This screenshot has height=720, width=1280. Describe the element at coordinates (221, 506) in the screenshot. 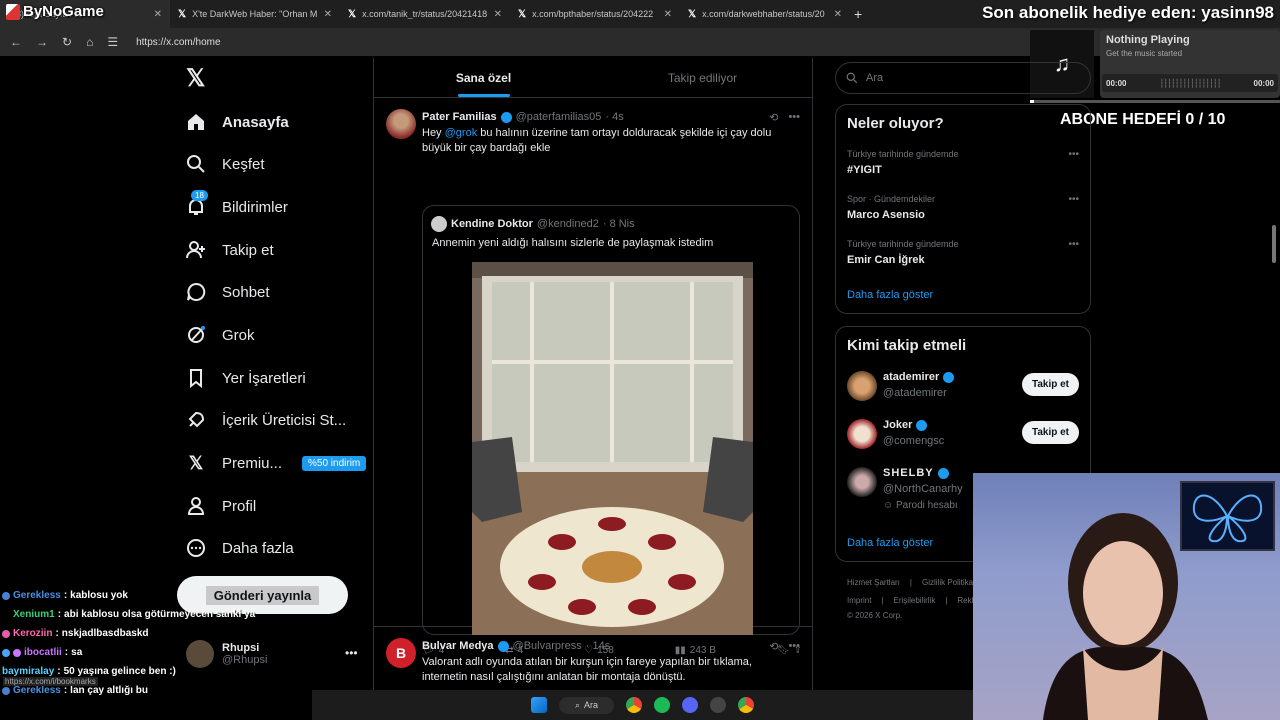

I see `sidebar-item-profile: Profil` at that location.